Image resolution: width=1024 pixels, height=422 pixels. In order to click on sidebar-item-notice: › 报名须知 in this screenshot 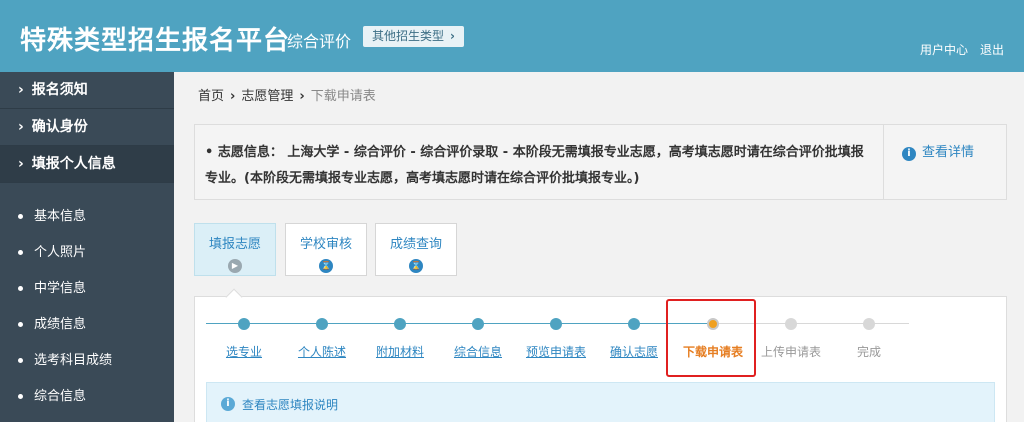, I will do `click(87, 90)`.